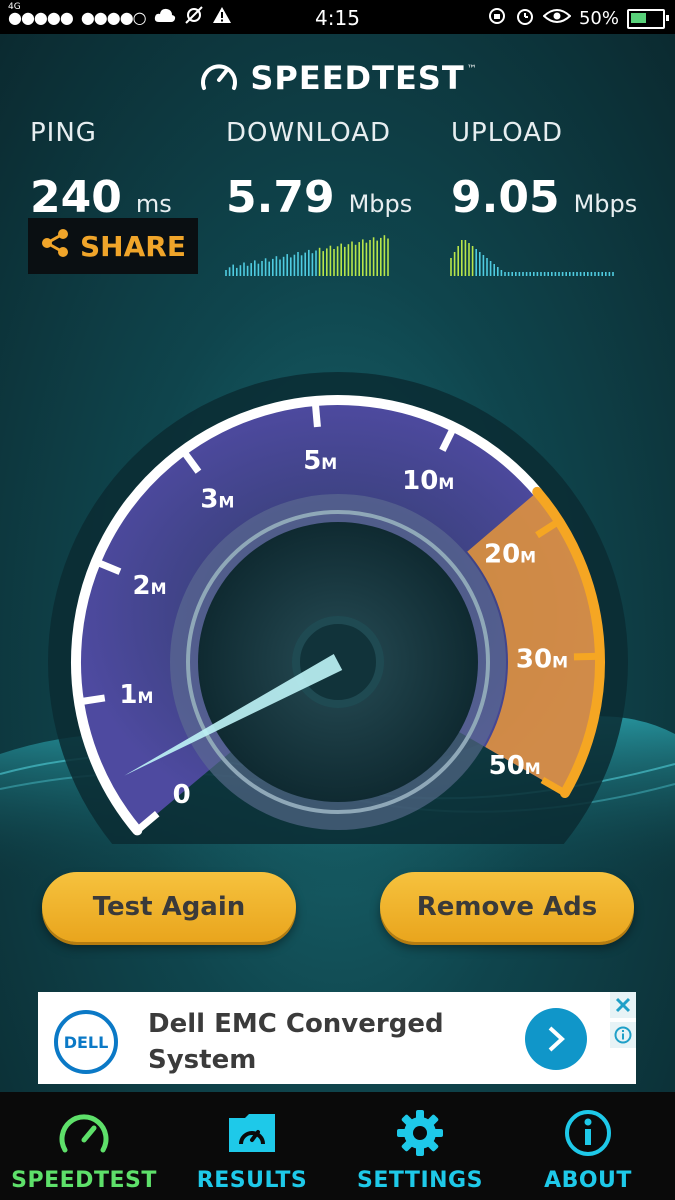 This screenshot has height=1200, width=675. What do you see at coordinates (55, 246) in the screenshot?
I see `share-icon` at bounding box center [55, 246].